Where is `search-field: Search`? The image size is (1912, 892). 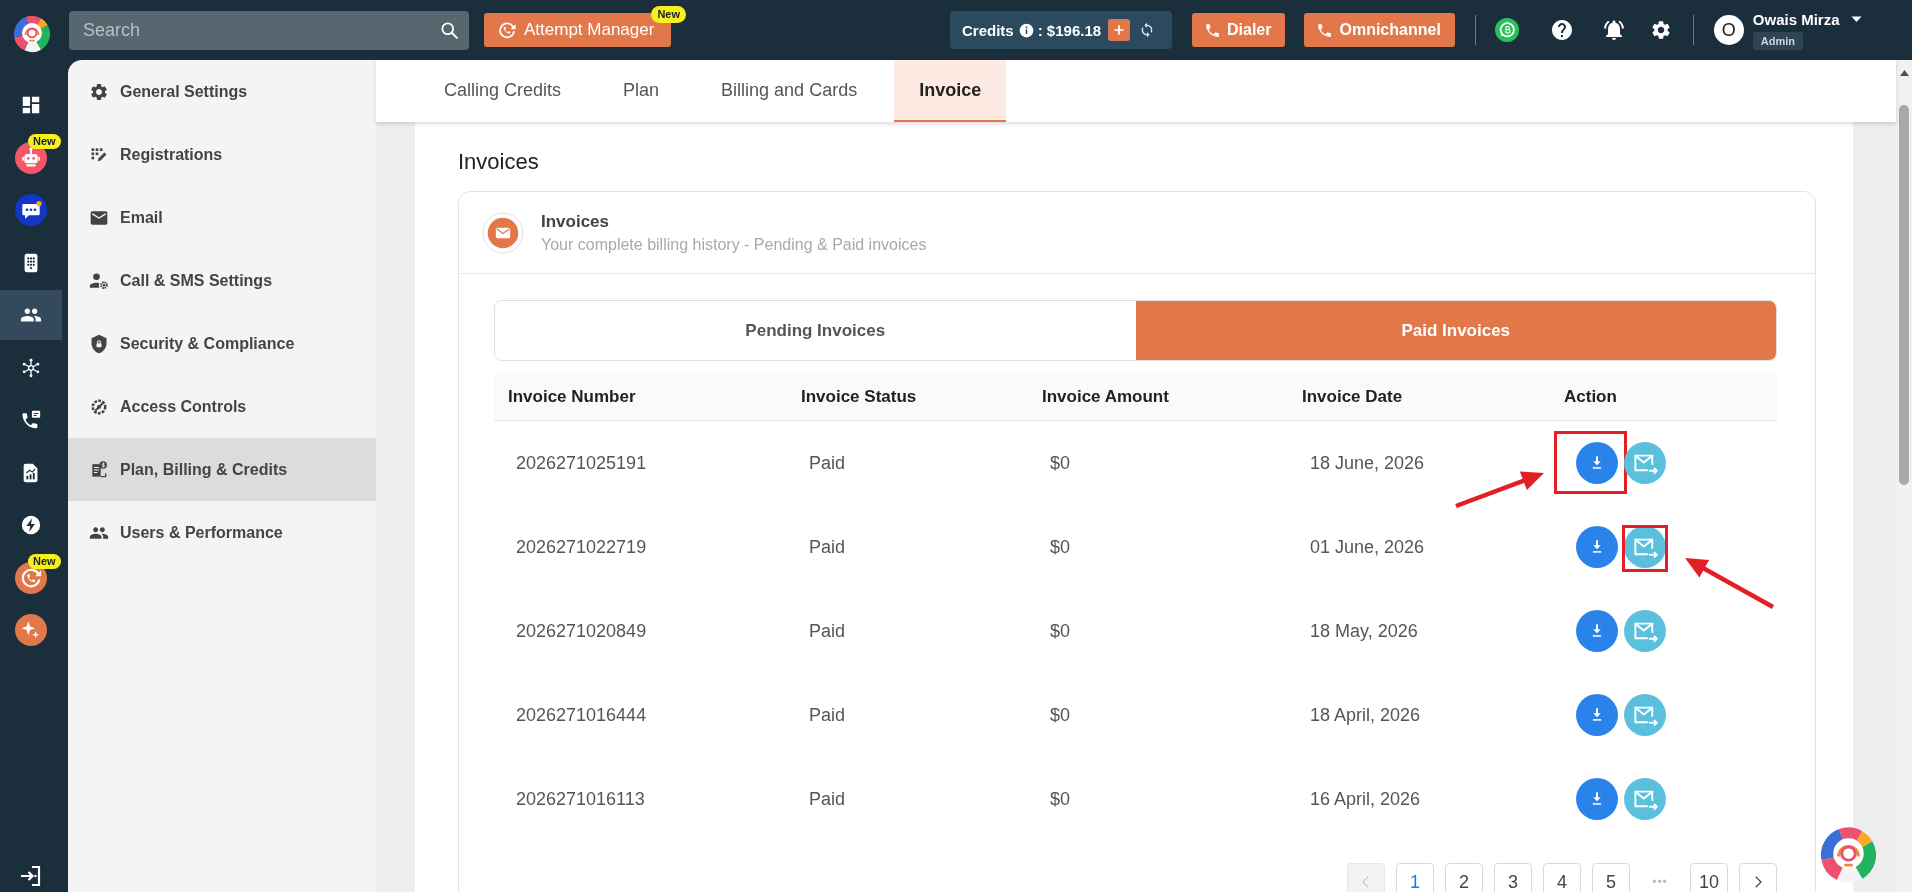
search-field: Search is located at coordinates (269, 30).